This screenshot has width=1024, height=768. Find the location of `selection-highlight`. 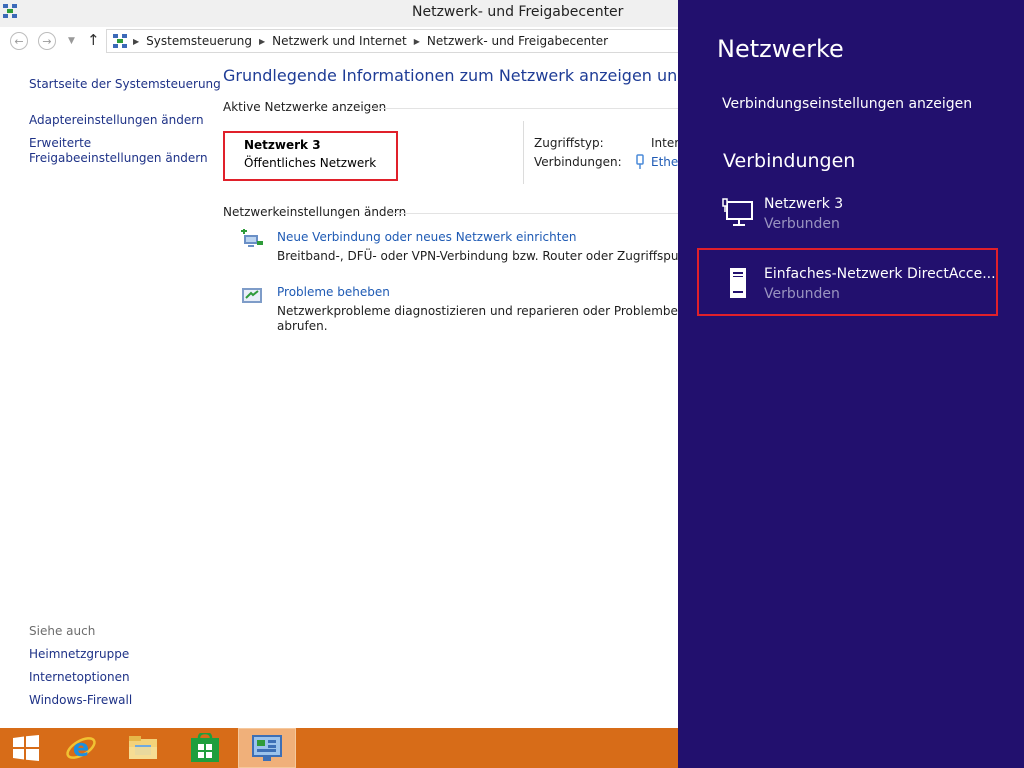

selection-highlight is located at coordinates (847, 282).